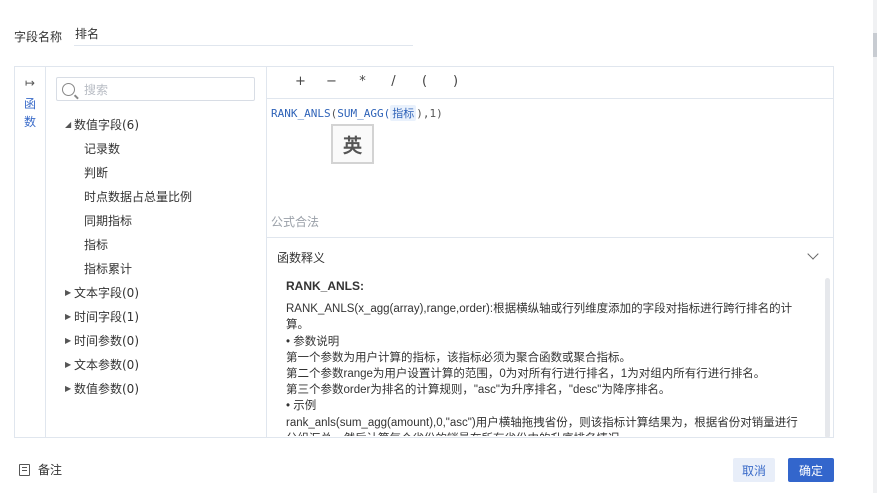 This screenshot has height=493, width=877. What do you see at coordinates (156, 364) in the screenshot?
I see `tree-group-text-params: ▶ 文本参数(0)` at bounding box center [156, 364].